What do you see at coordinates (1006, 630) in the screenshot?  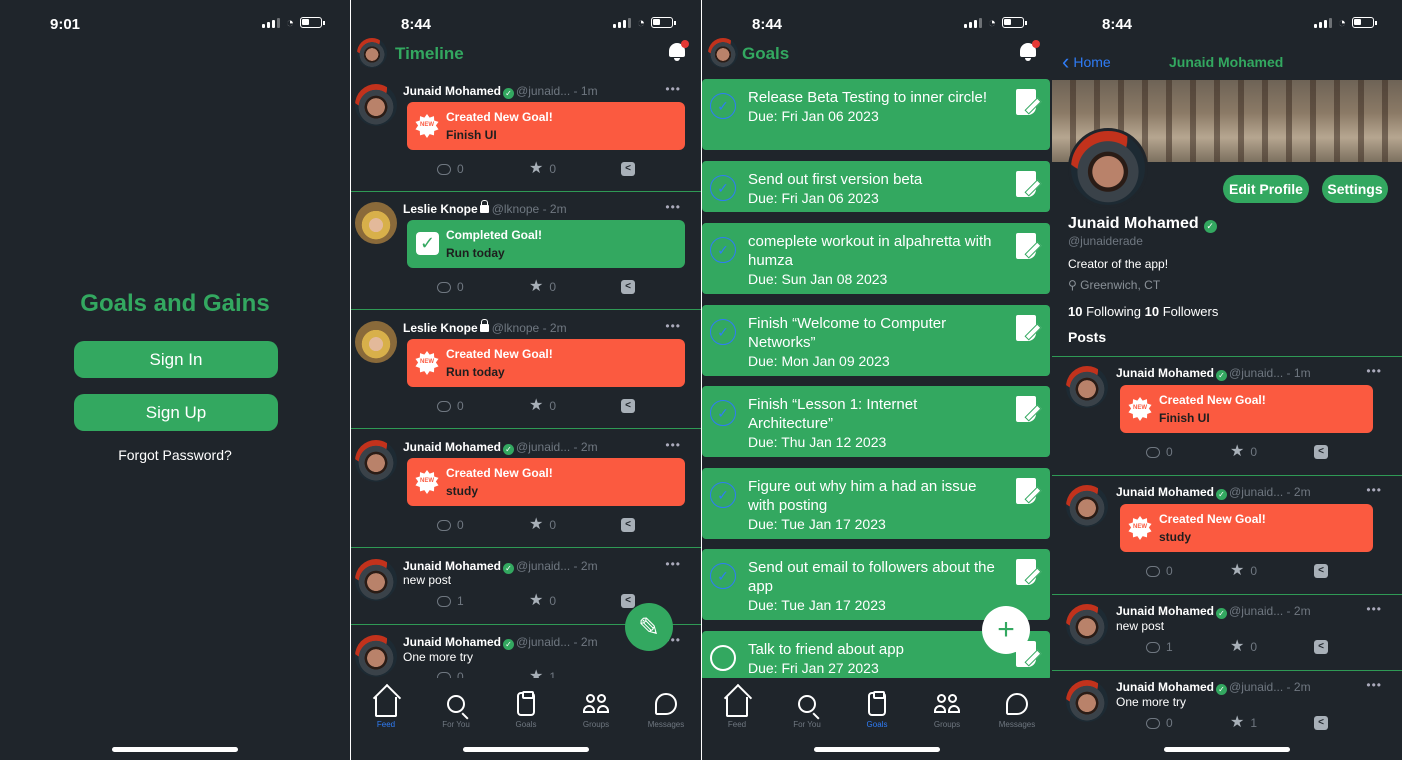 I see `add-goal-button: +` at bounding box center [1006, 630].